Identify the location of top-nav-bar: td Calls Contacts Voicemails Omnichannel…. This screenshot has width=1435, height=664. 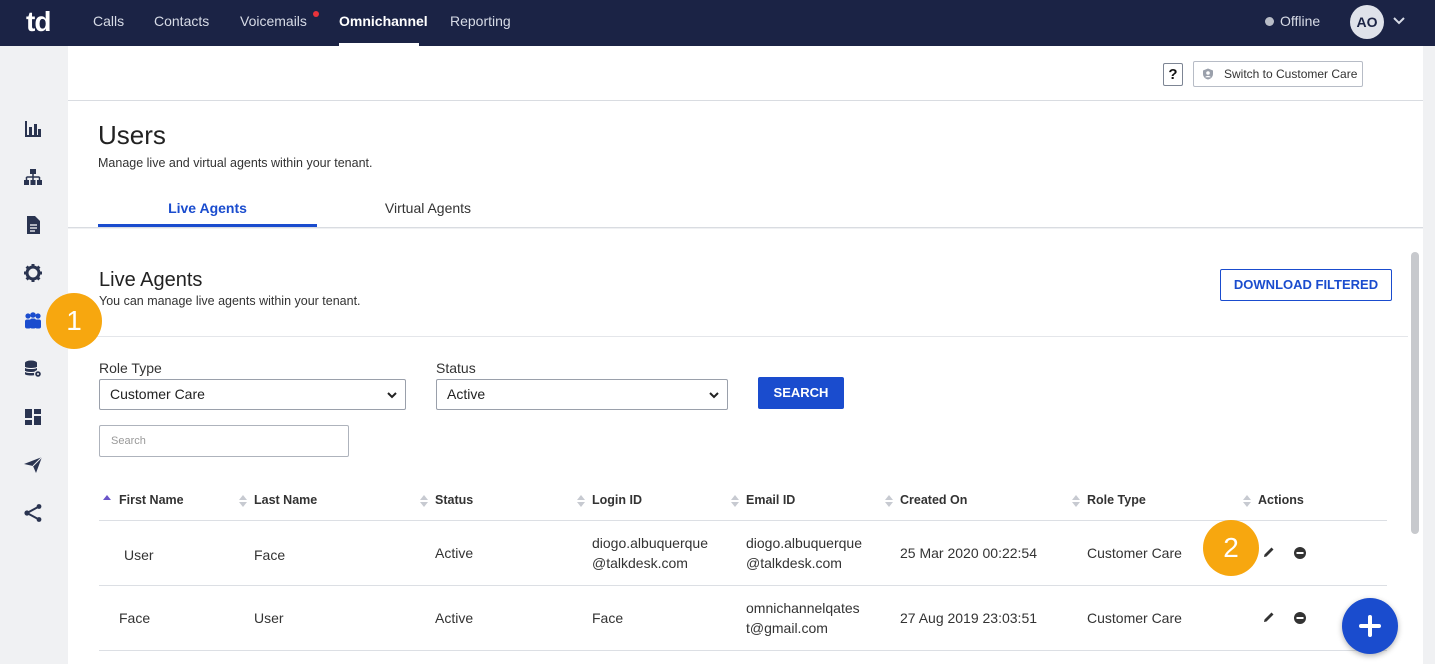
(717, 23).